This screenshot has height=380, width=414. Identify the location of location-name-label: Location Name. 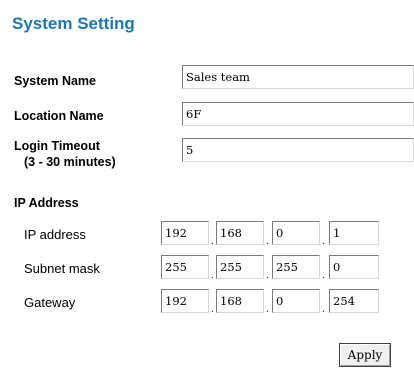
(59, 116).